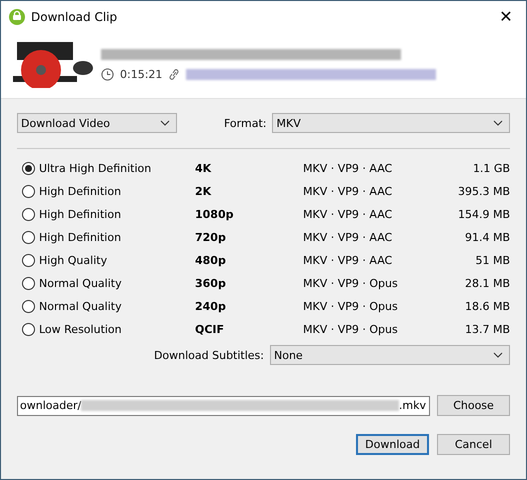  I want to click on link-icon, so click(174, 74).